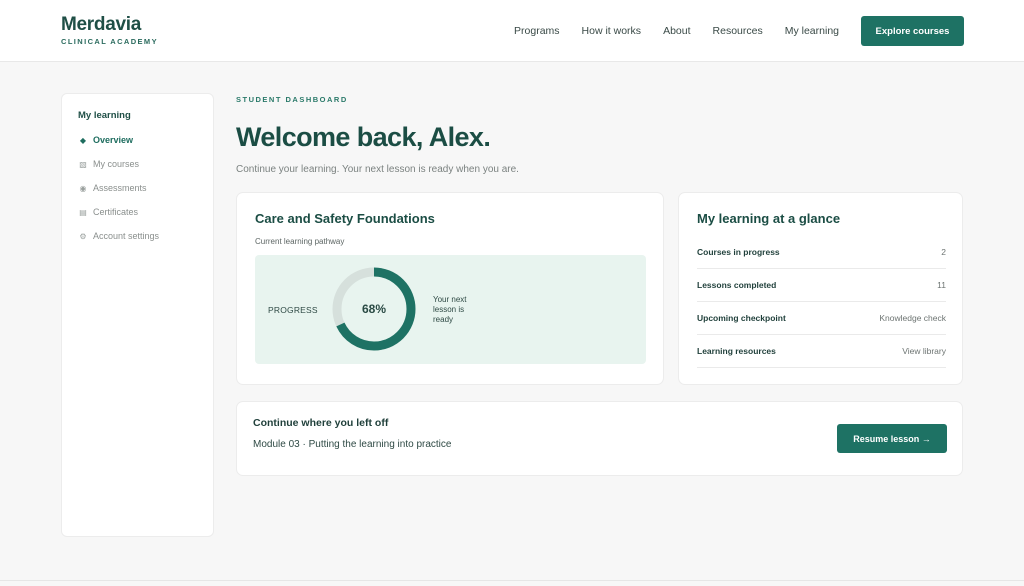 The image size is (1024, 586). Describe the element at coordinates (943, 252) in the screenshot. I see `glance-value: 2` at that location.